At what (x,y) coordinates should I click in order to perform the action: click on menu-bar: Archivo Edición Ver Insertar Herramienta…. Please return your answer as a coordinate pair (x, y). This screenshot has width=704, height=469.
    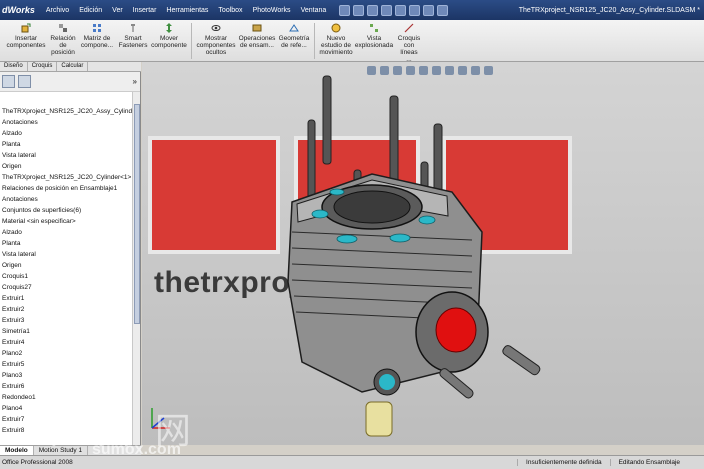
    Looking at the image, I should click on (186, 10).